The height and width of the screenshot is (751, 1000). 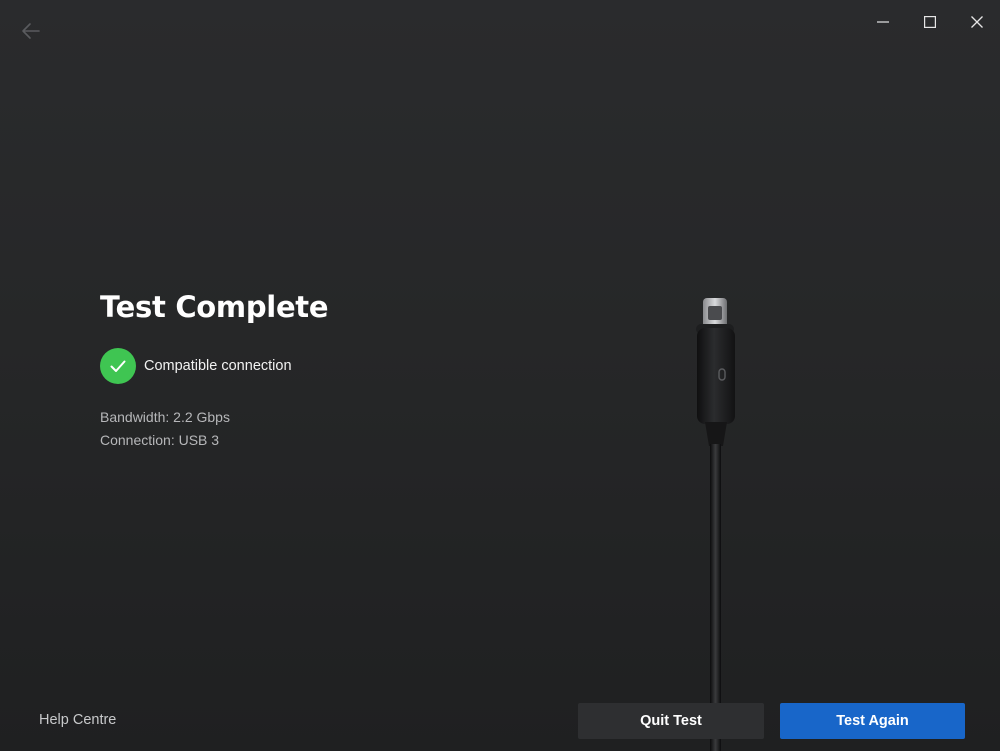 I want to click on close-button, so click(x=976, y=22).